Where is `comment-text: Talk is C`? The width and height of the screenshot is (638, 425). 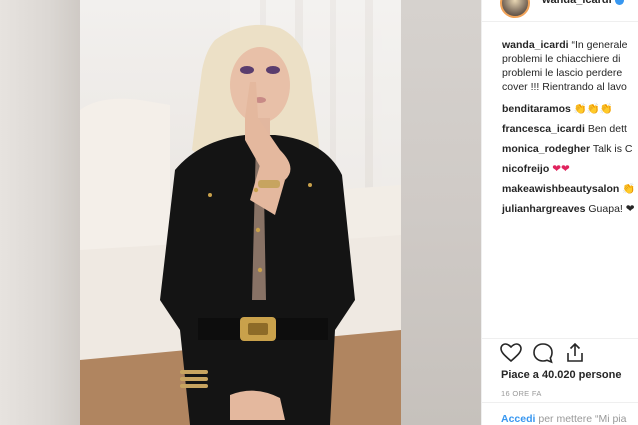 comment-text: Talk is C is located at coordinates (612, 149).